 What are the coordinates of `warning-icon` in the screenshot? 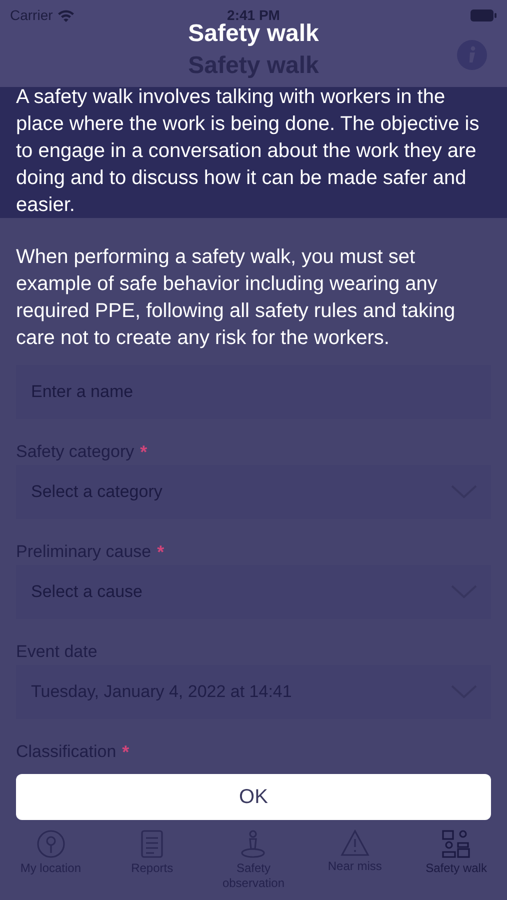 It's located at (355, 843).